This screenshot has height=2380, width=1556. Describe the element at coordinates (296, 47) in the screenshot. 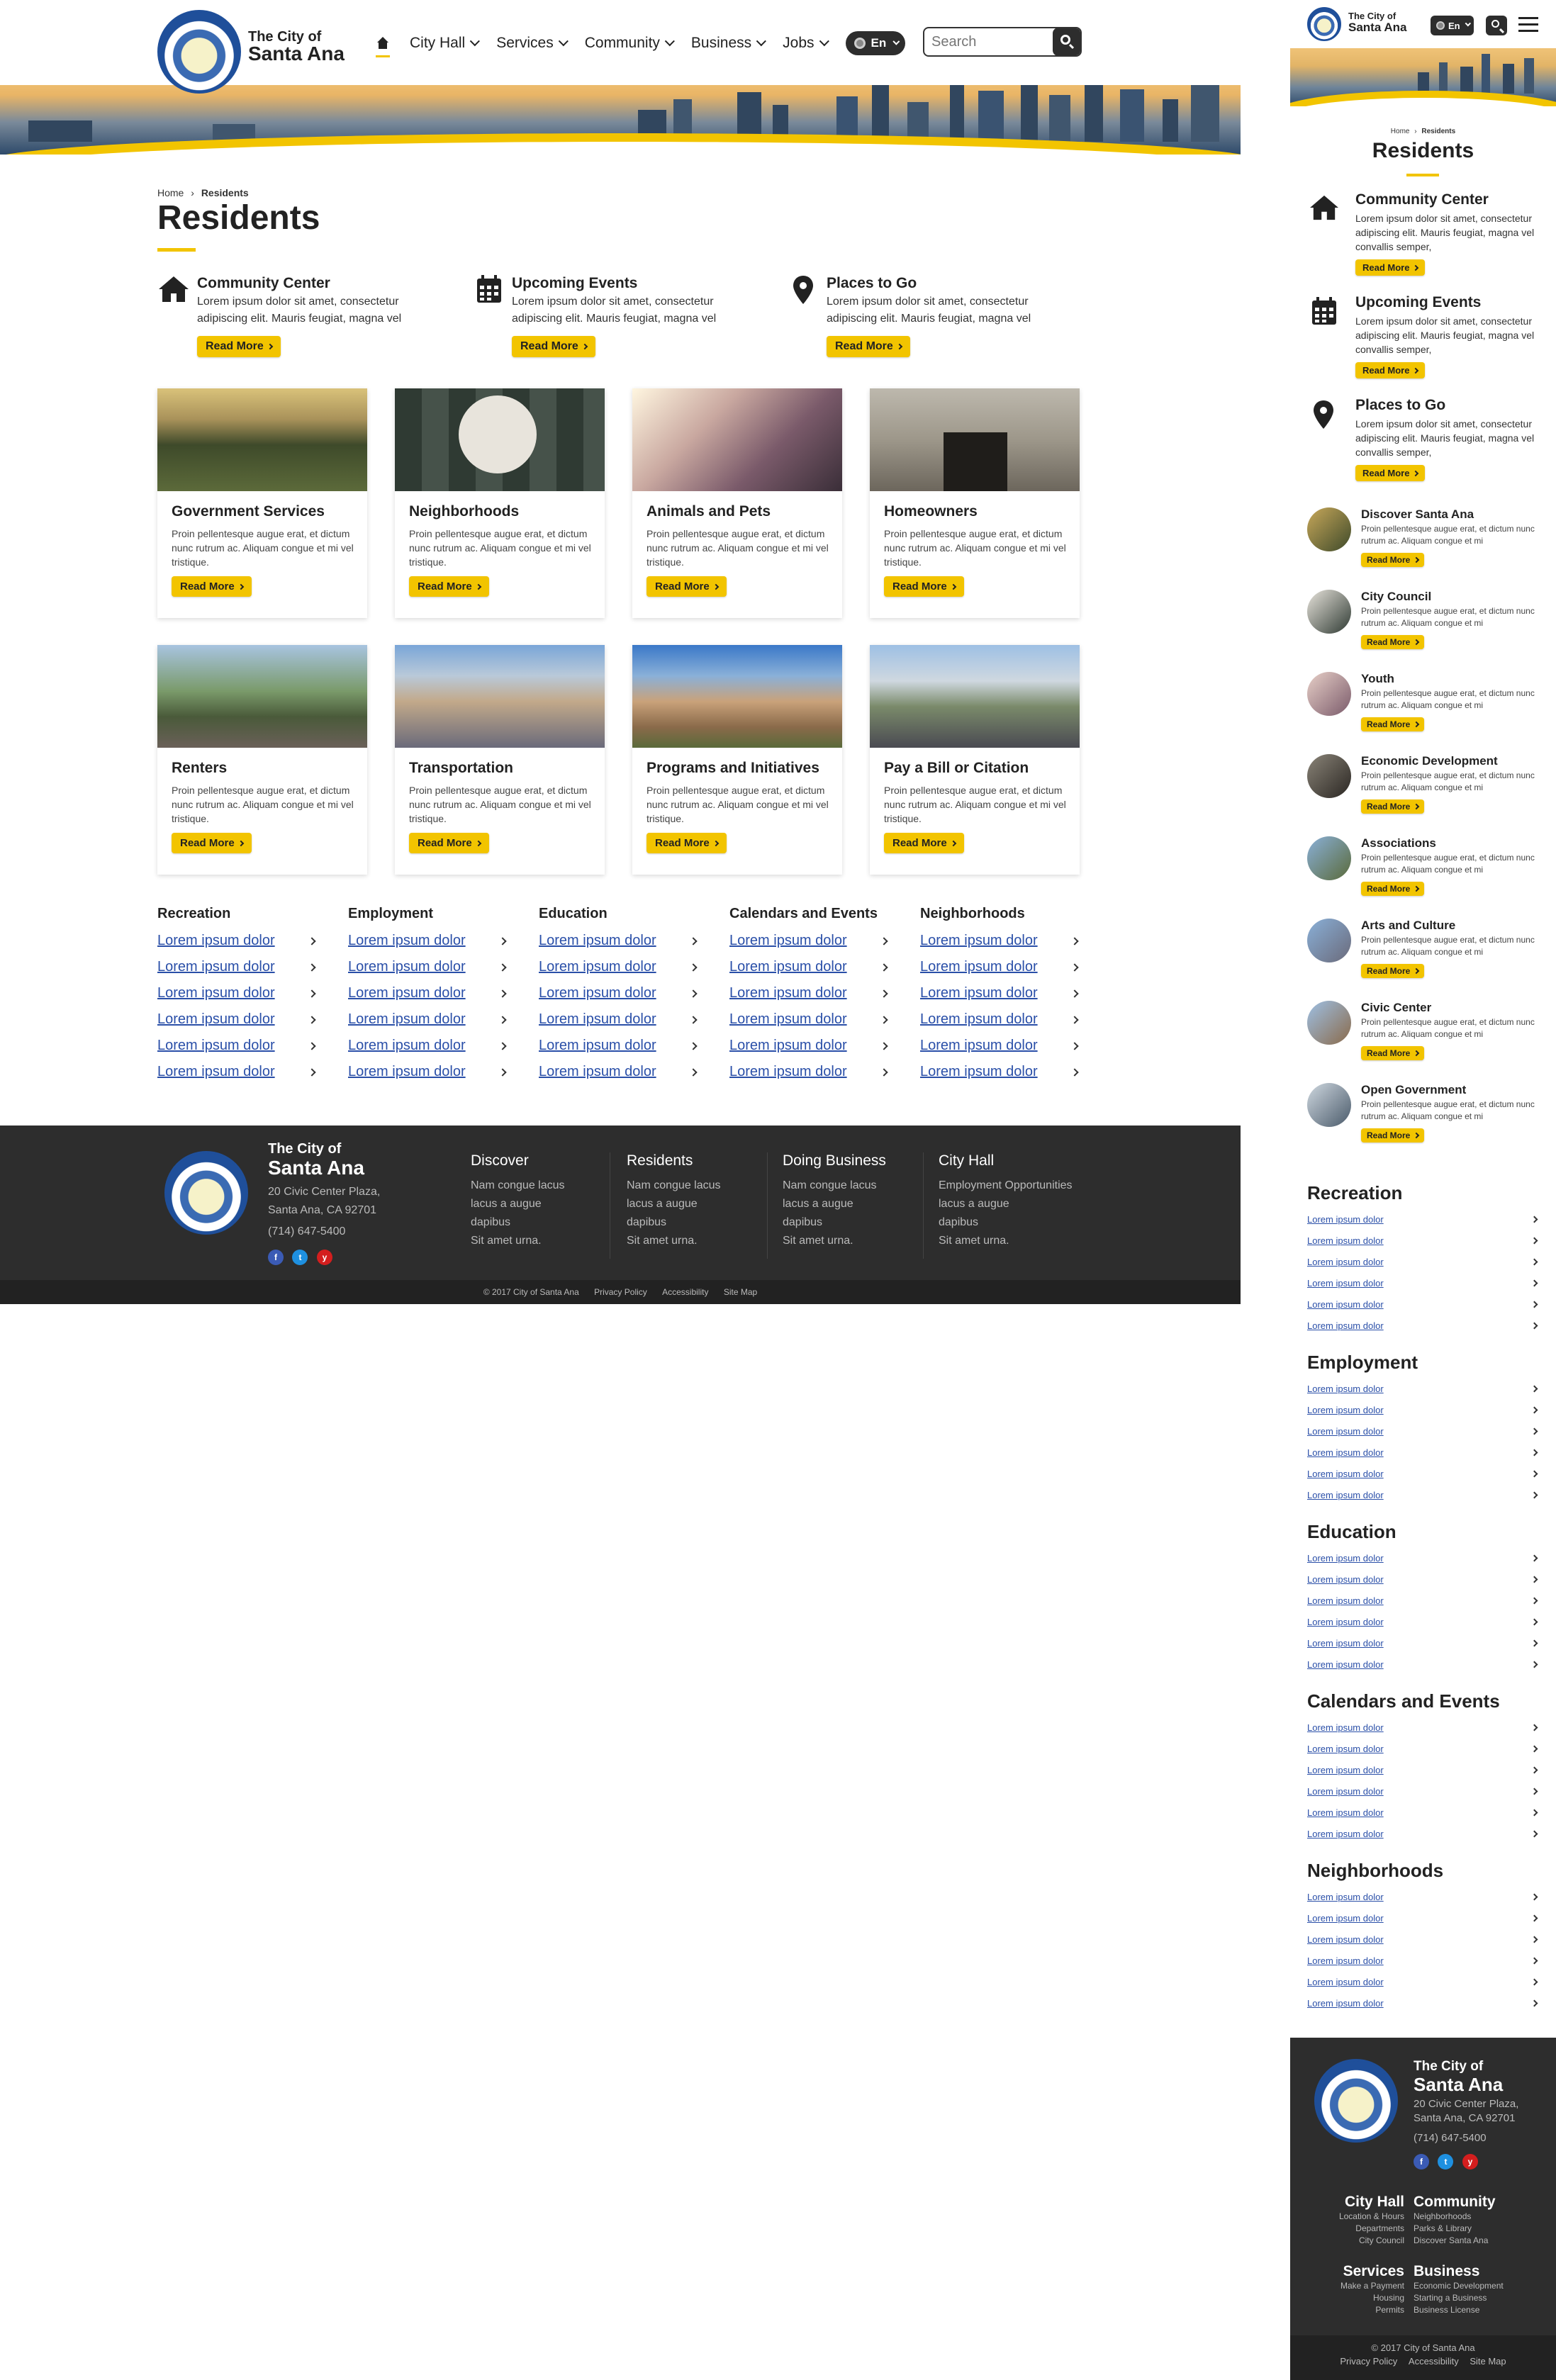

I see `site-title: The City of Santa Ana` at that location.